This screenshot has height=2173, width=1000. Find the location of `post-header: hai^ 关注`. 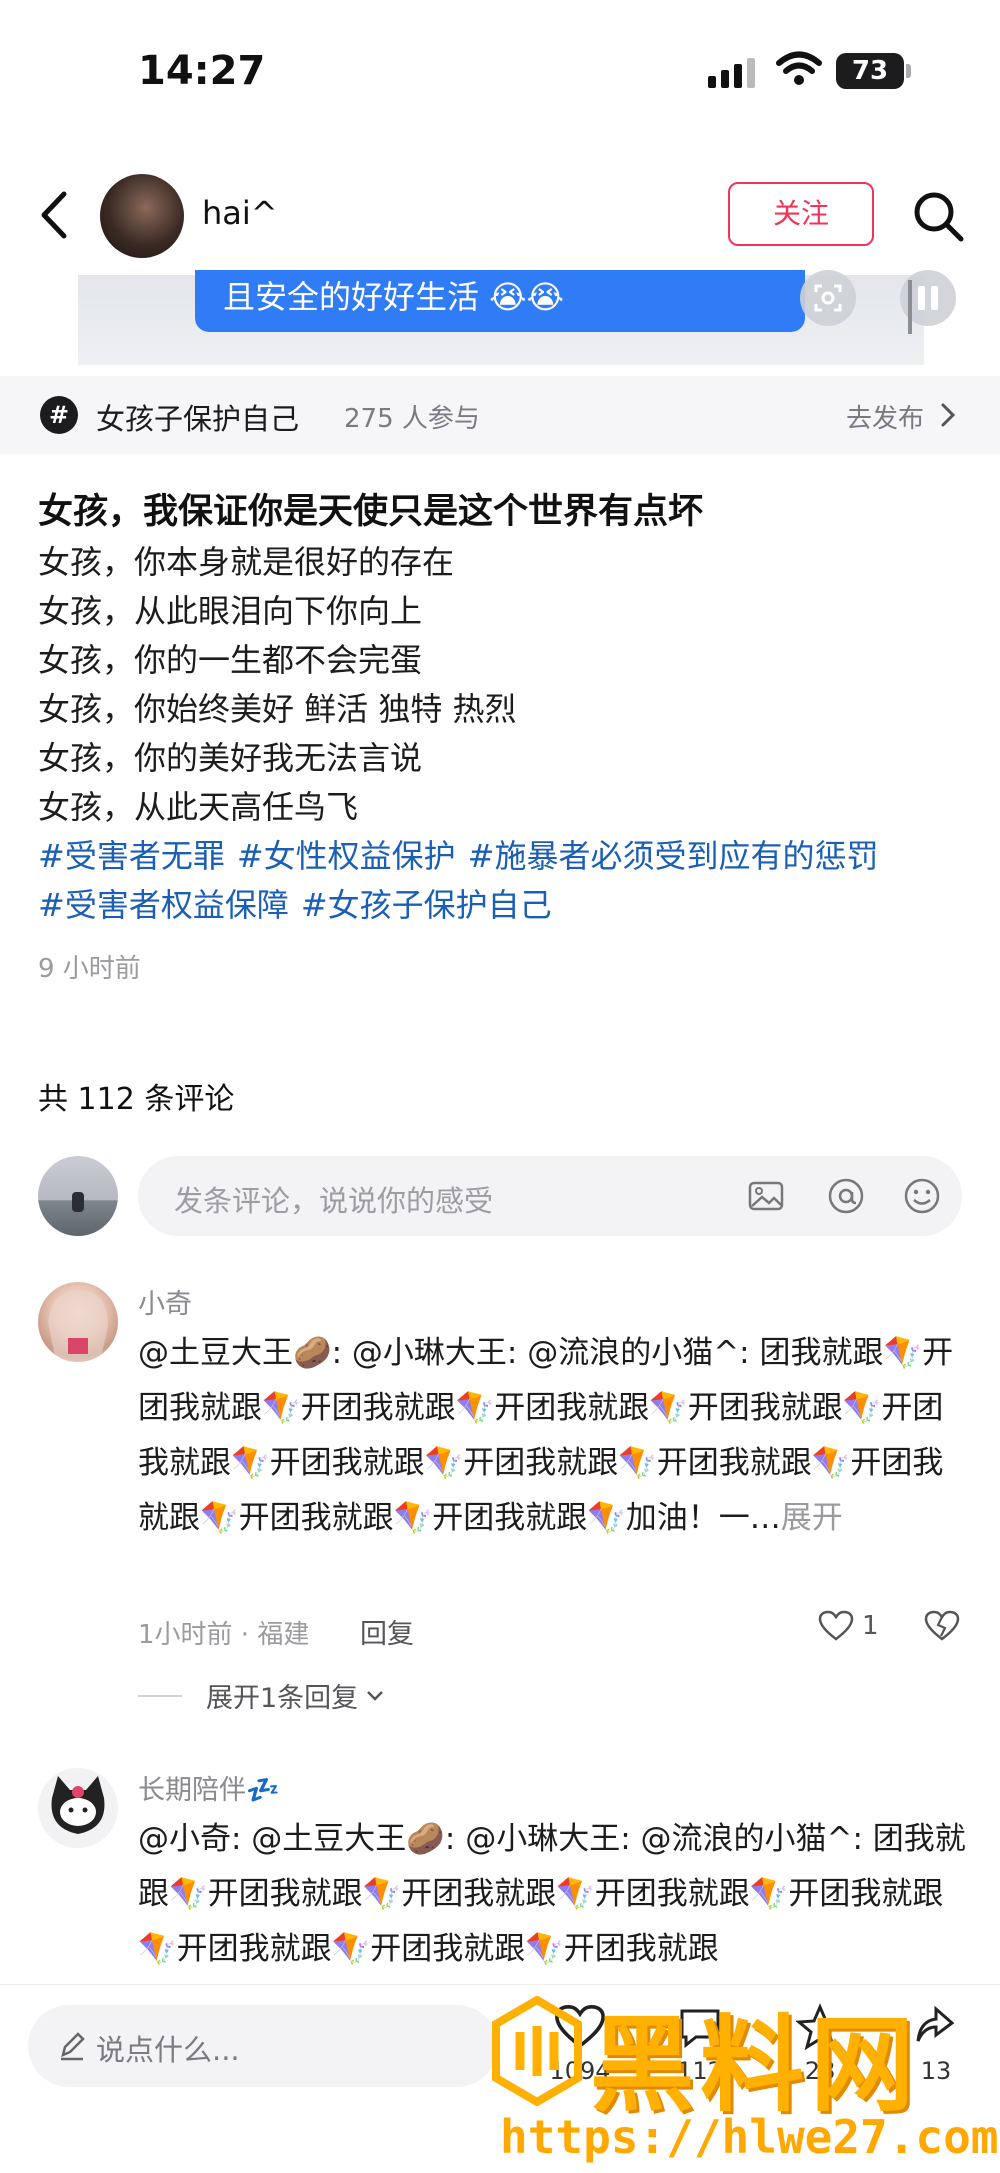

post-header: hai^ 关注 is located at coordinates (500, 215).